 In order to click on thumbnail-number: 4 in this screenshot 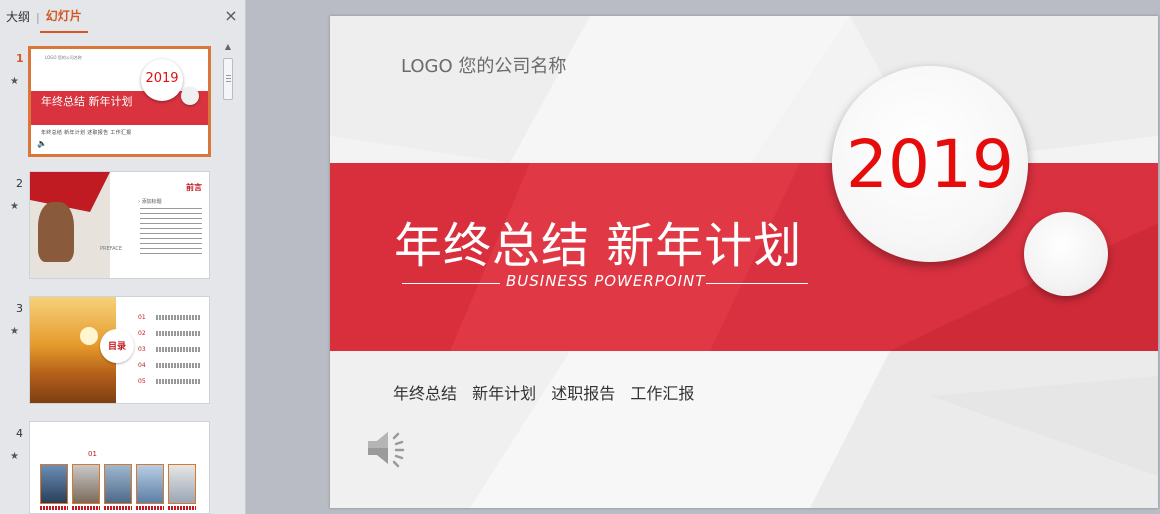, I will do `click(19, 433)`.